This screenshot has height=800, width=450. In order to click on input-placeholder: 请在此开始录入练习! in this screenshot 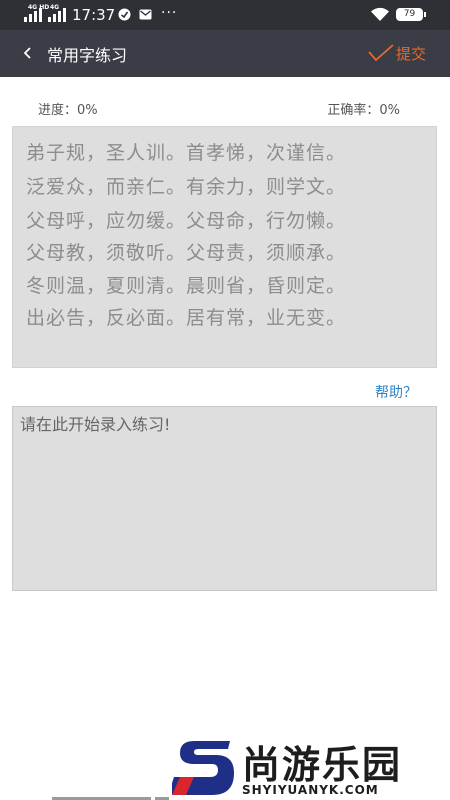, I will do `click(95, 424)`.